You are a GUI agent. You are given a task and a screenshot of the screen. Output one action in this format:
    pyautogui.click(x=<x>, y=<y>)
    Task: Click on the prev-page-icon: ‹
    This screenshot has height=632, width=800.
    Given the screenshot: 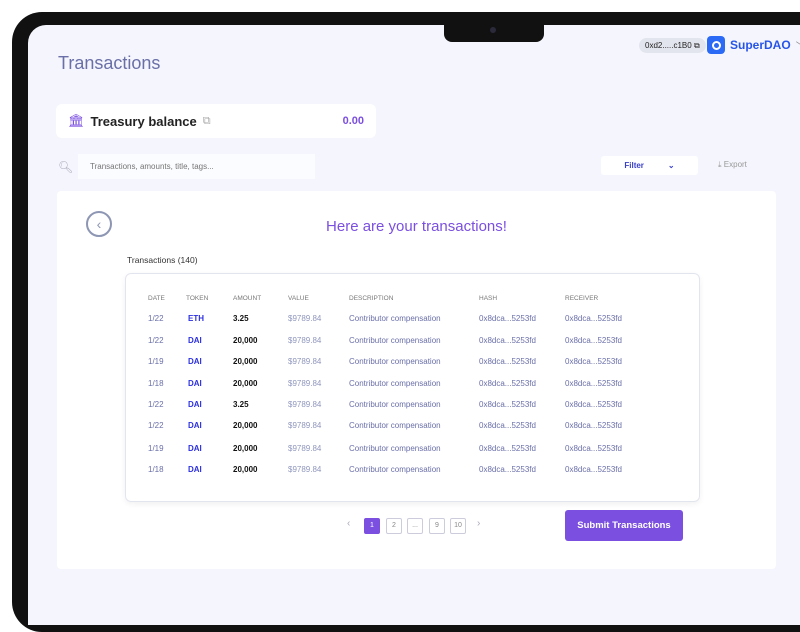 What is the action you would take?
    pyautogui.click(x=348, y=523)
    